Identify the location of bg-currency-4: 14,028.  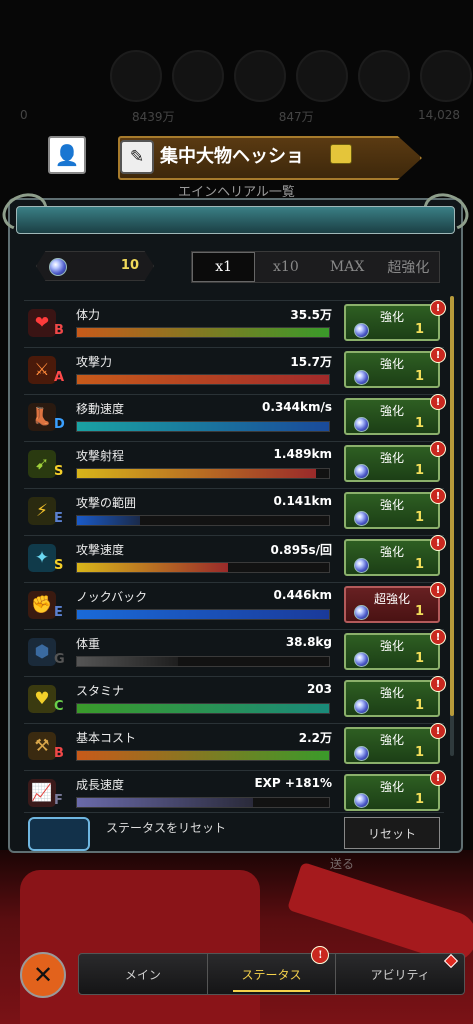
(438, 115).